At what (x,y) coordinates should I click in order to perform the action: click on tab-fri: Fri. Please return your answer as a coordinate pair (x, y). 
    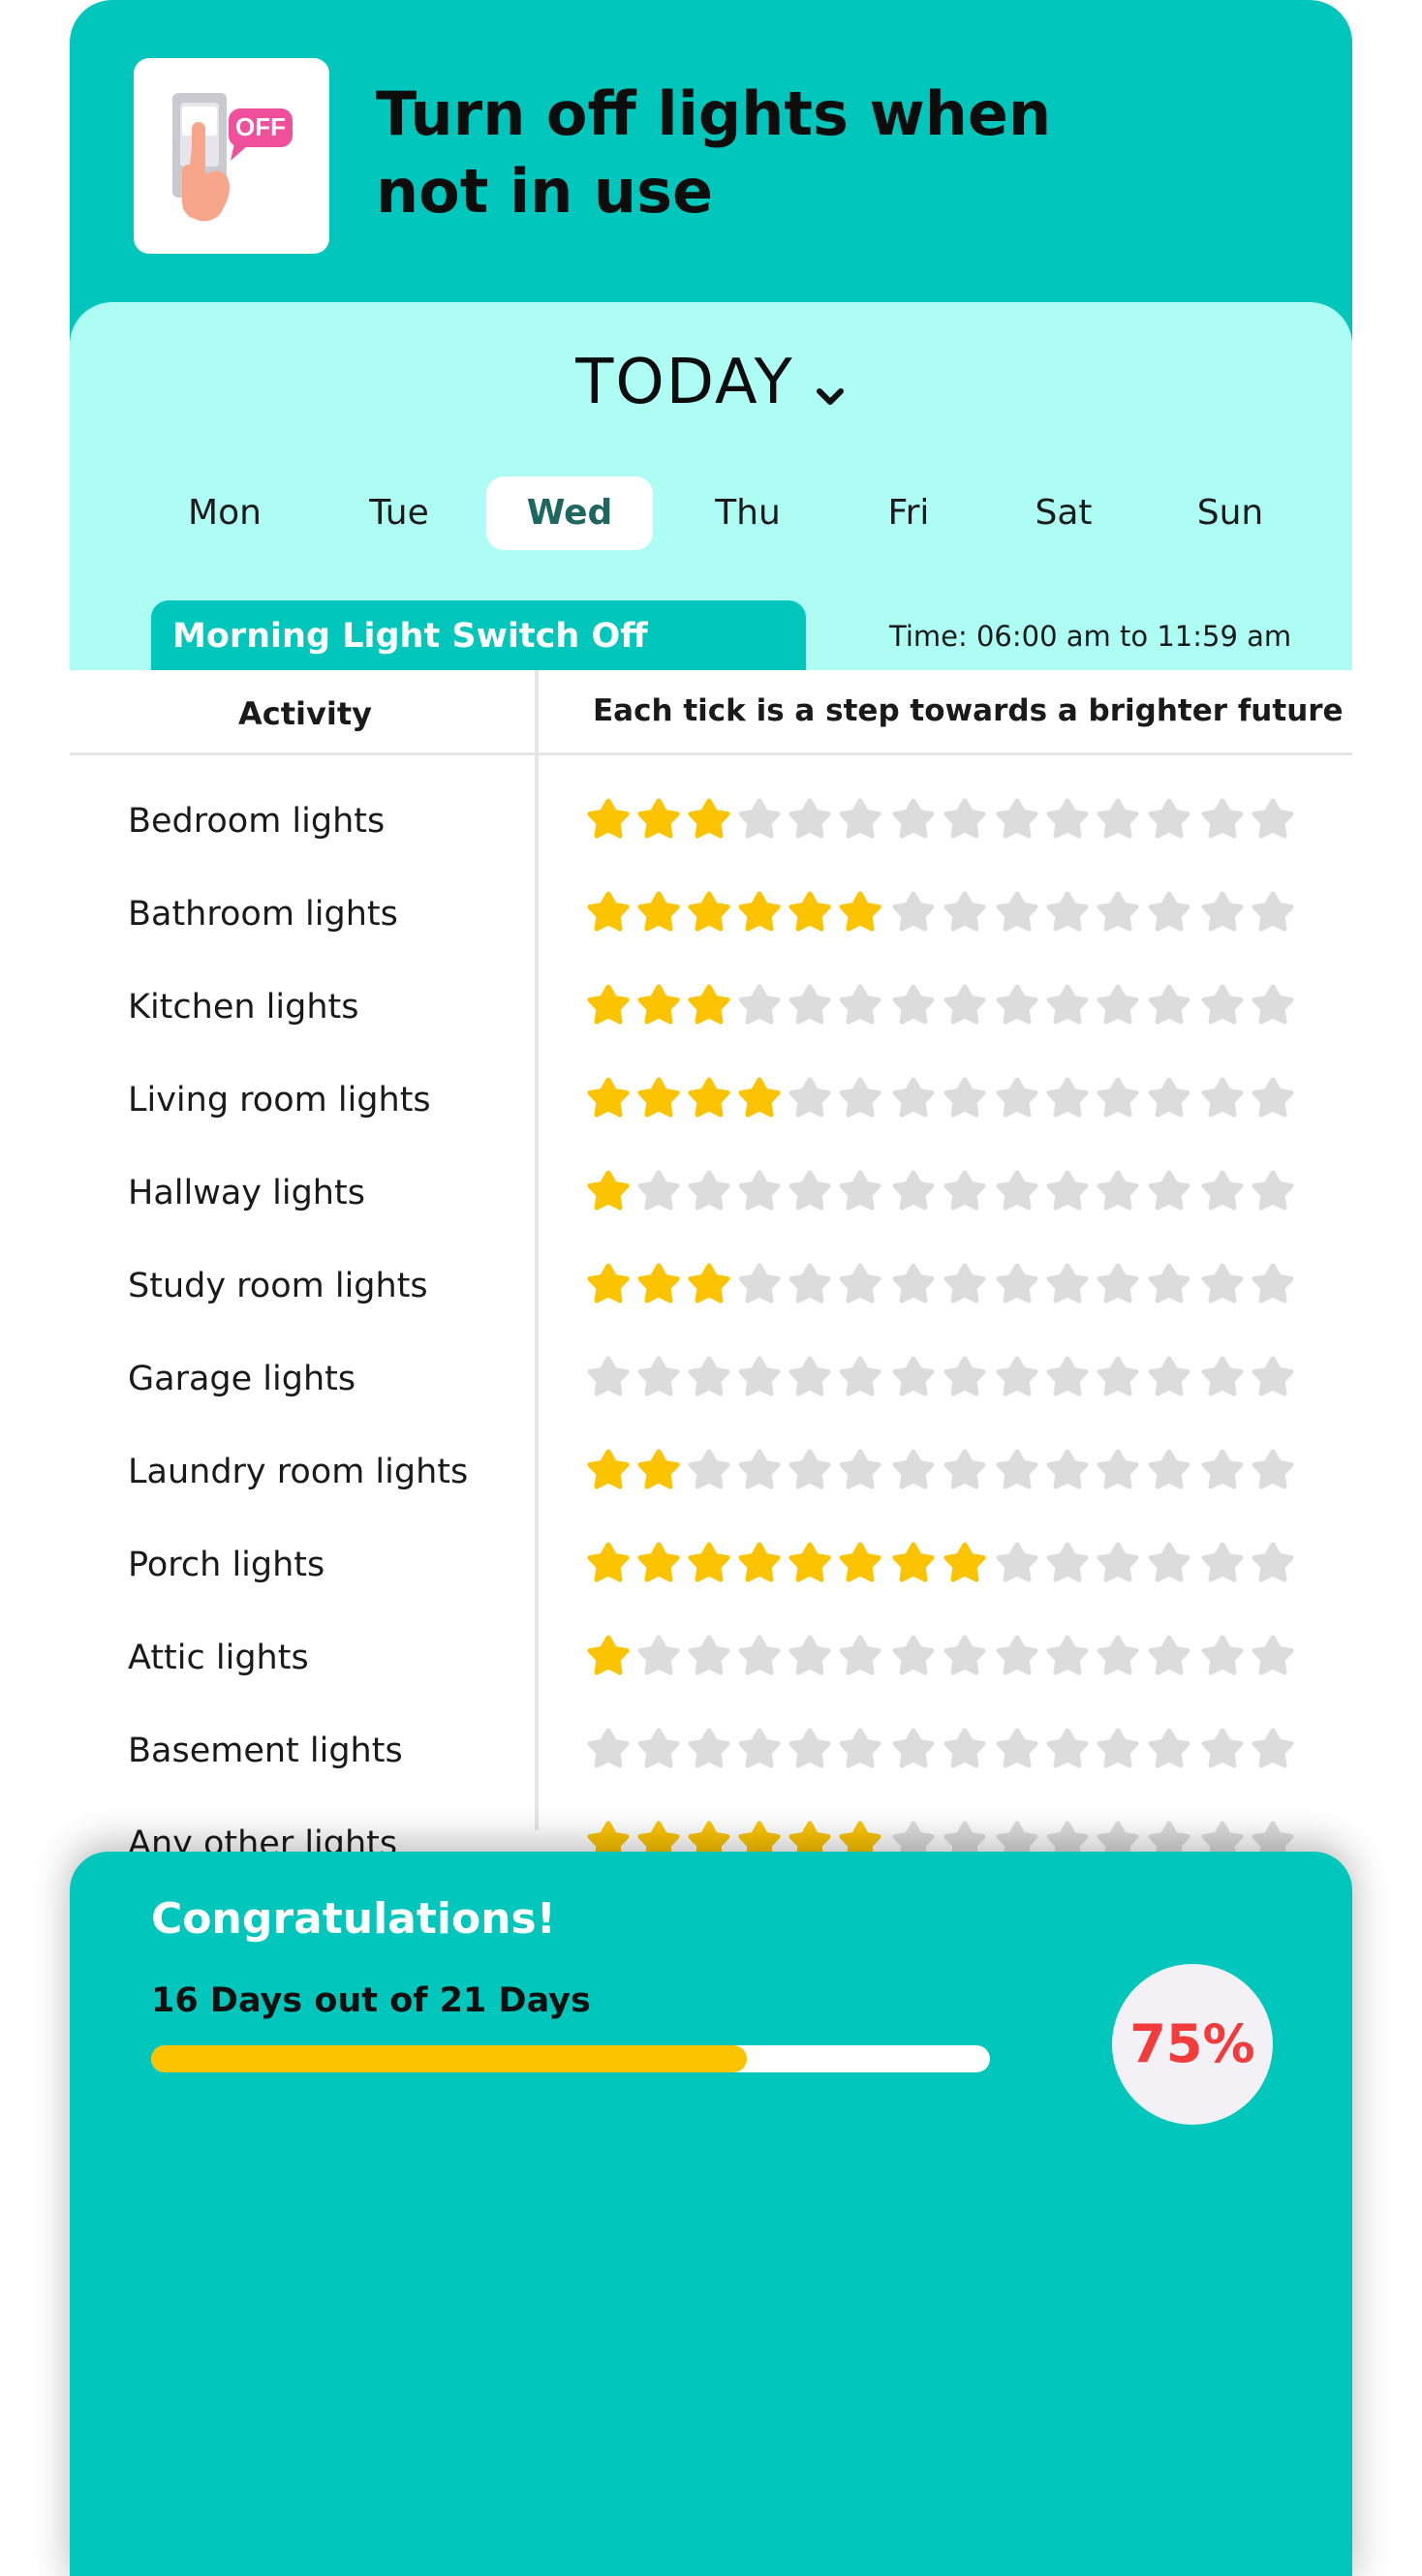
    Looking at the image, I should click on (909, 513).